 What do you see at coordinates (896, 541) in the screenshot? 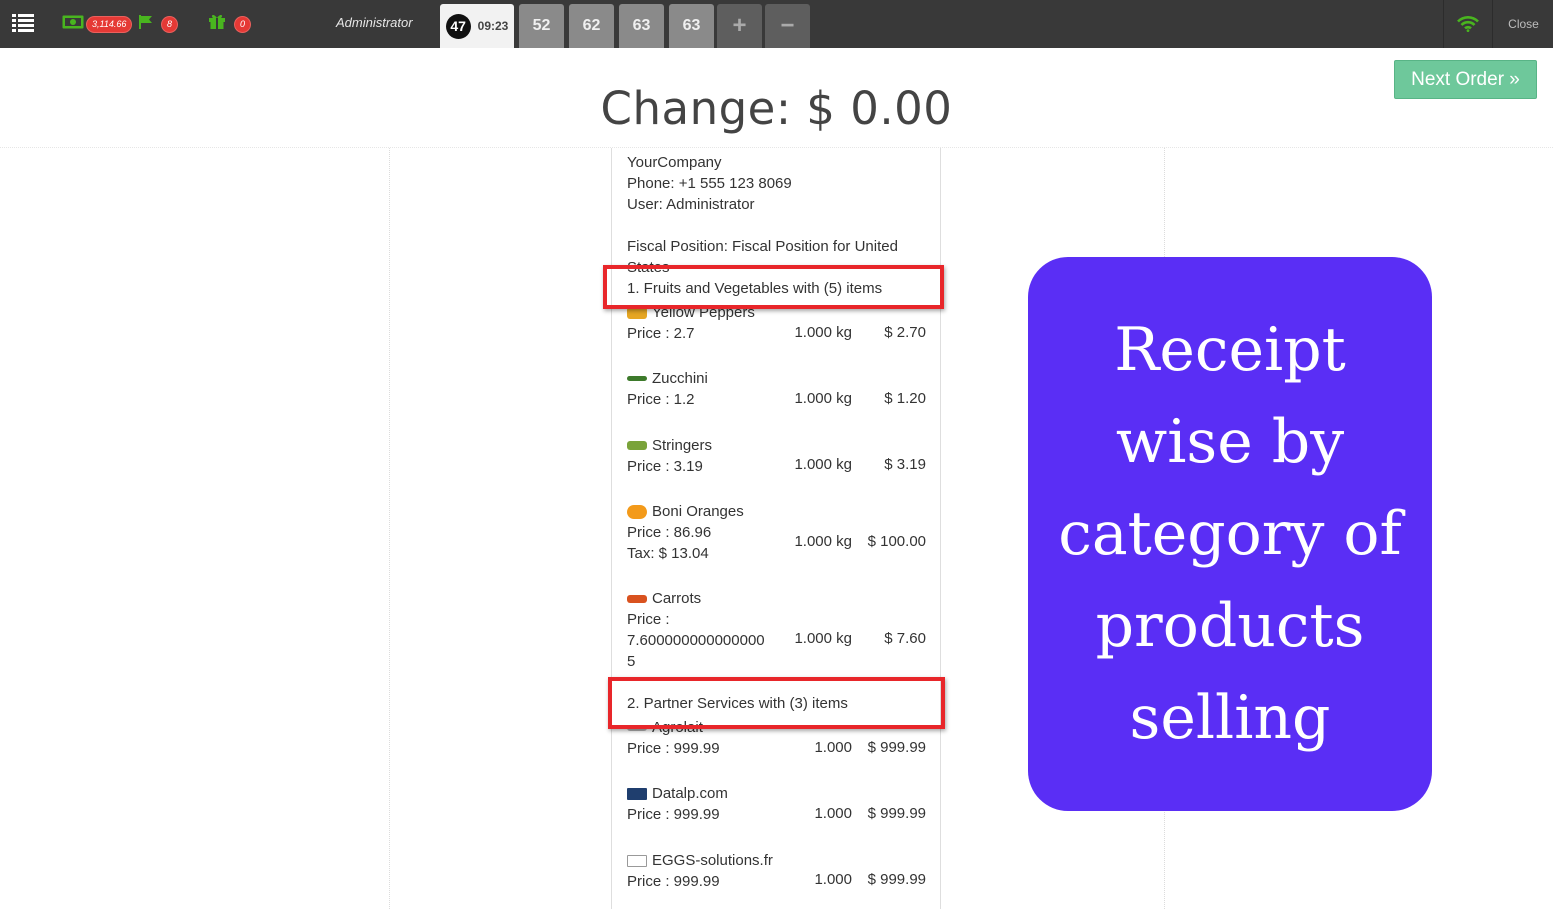
I see `receipt-item-amount: $ 100.00` at bounding box center [896, 541].